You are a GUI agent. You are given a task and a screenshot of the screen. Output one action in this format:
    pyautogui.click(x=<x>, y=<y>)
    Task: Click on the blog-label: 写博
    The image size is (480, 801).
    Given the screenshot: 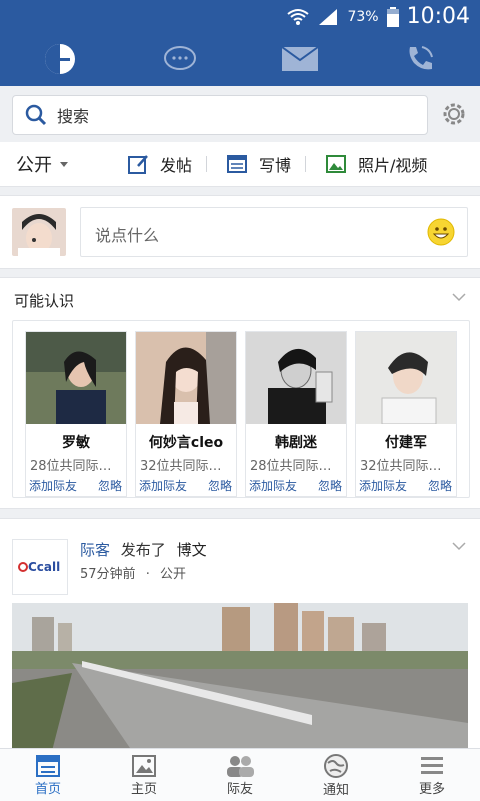 What is the action you would take?
    pyautogui.click(x=275, y=165)
    